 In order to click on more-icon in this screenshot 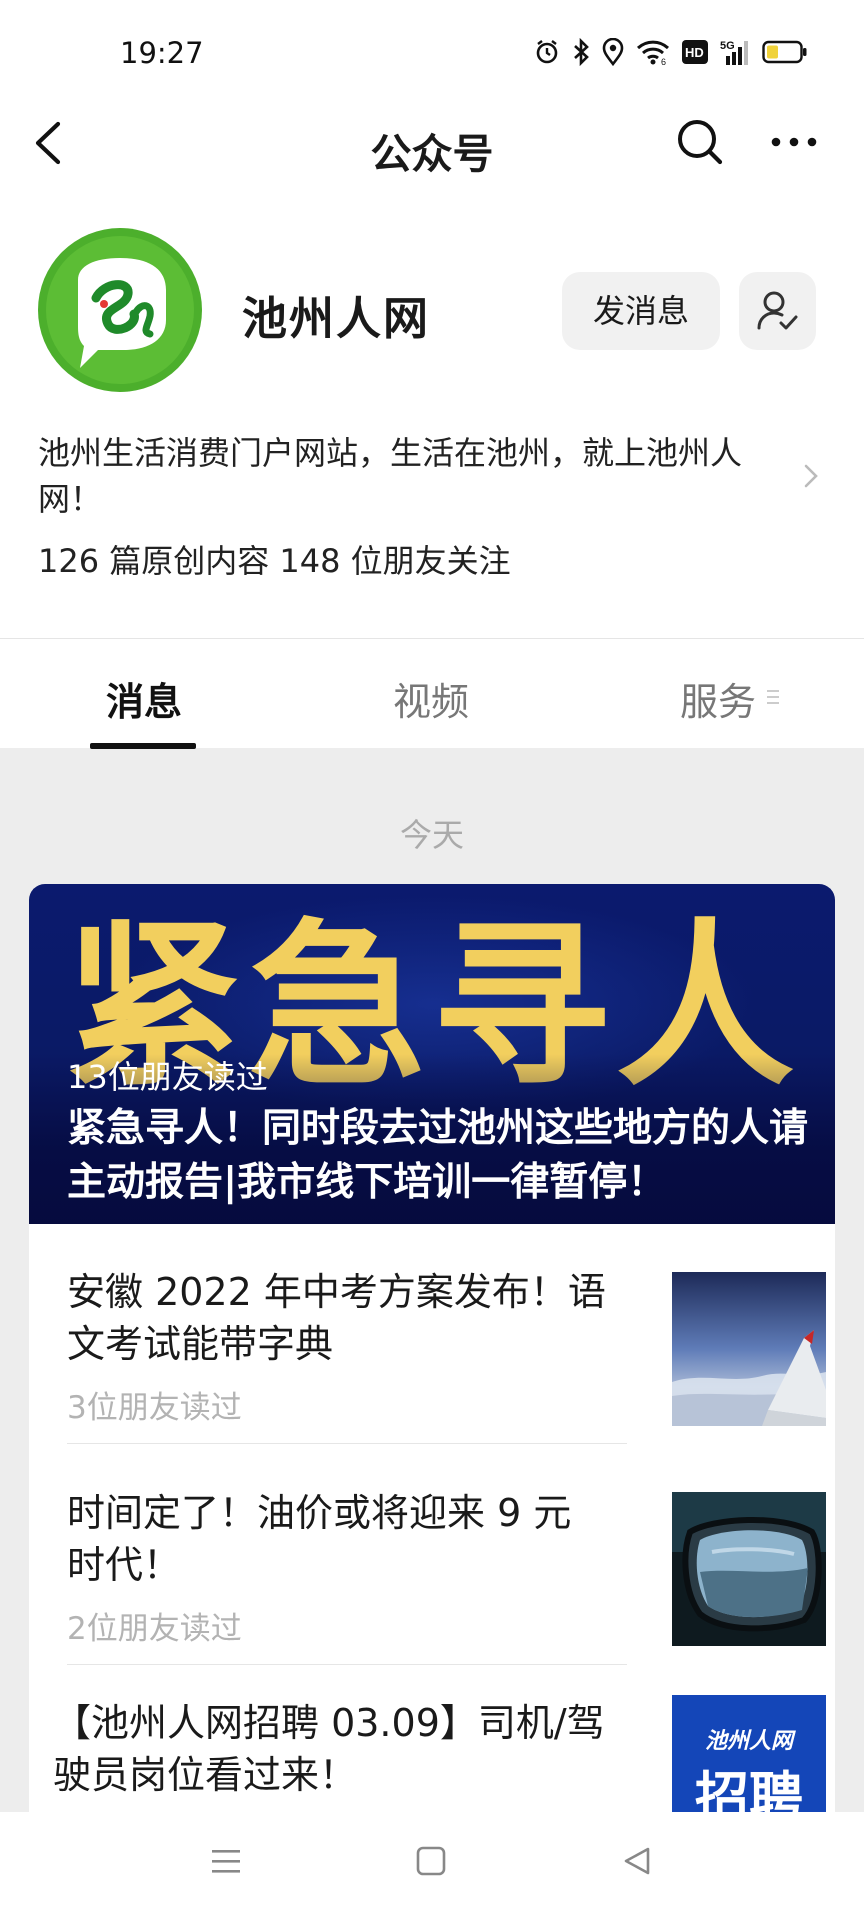, I will do `click(794, 142)`.